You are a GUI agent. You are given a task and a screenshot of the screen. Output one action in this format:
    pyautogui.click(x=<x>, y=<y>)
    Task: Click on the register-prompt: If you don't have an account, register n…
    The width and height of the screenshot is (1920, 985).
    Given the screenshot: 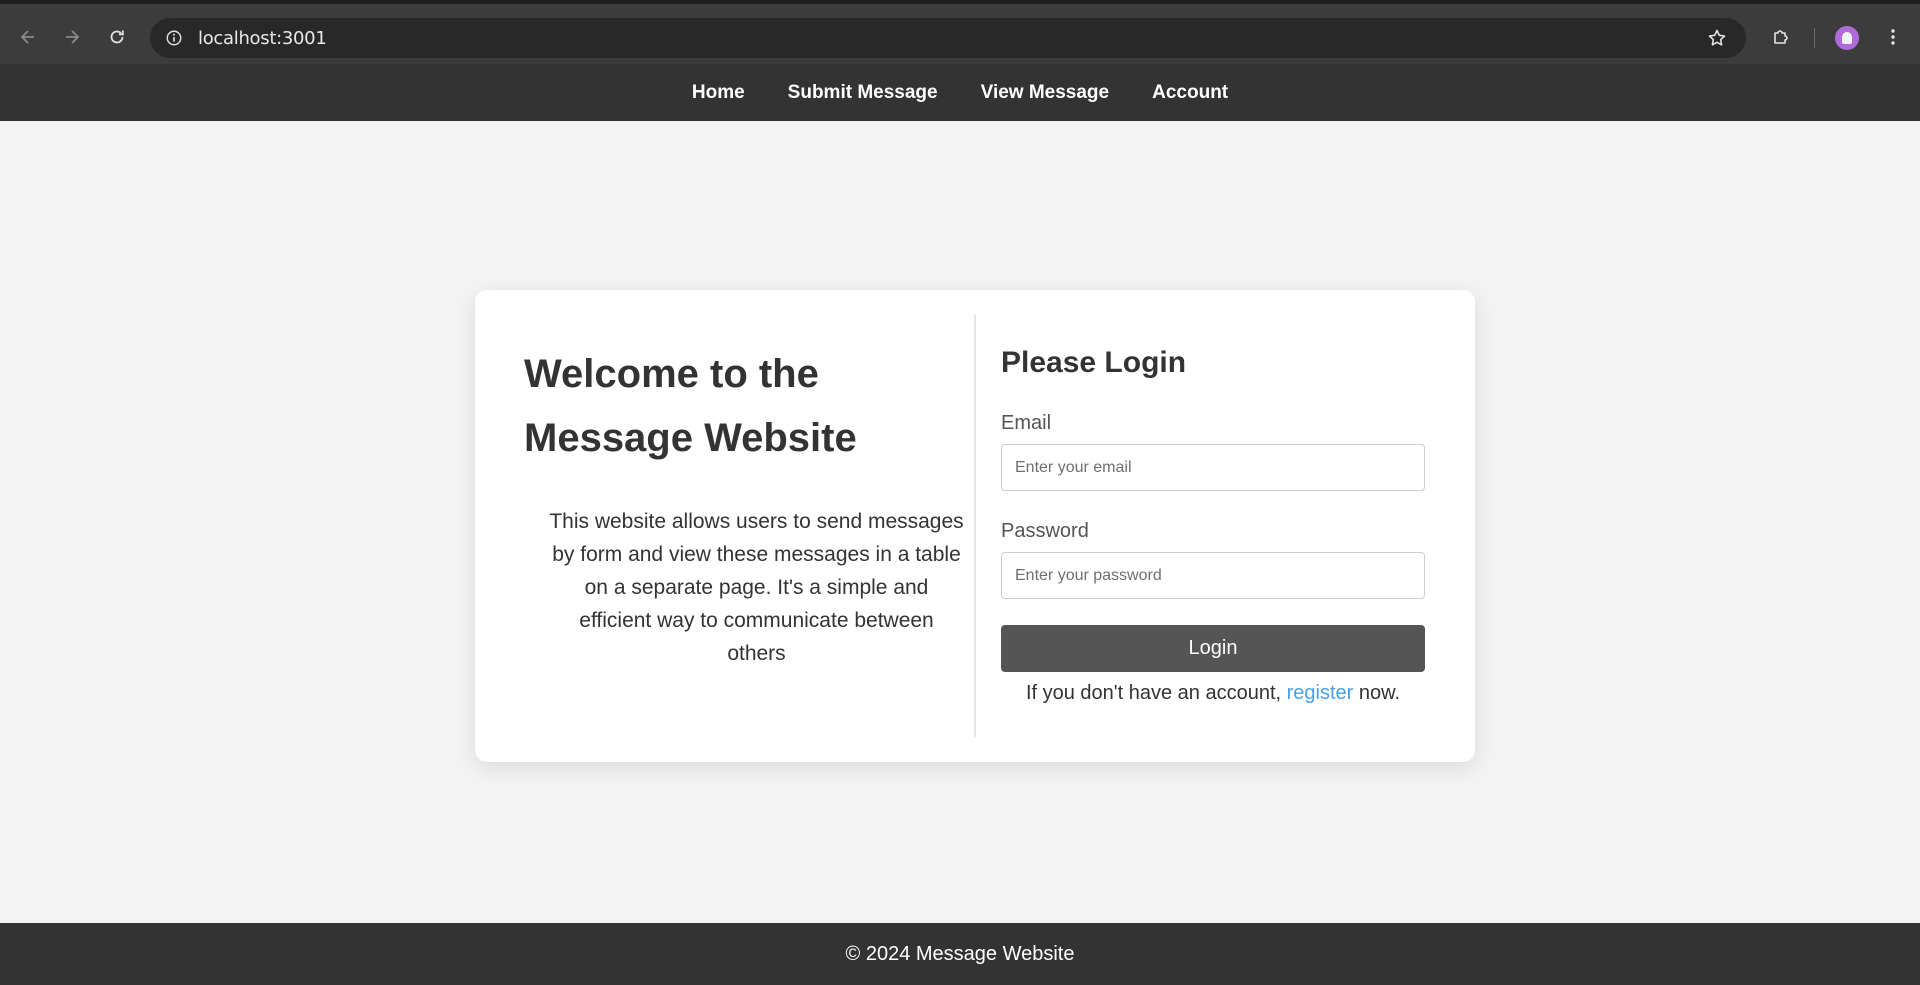 What is the action you would take?
    pyautogui.click(x=1213, y=693)
    